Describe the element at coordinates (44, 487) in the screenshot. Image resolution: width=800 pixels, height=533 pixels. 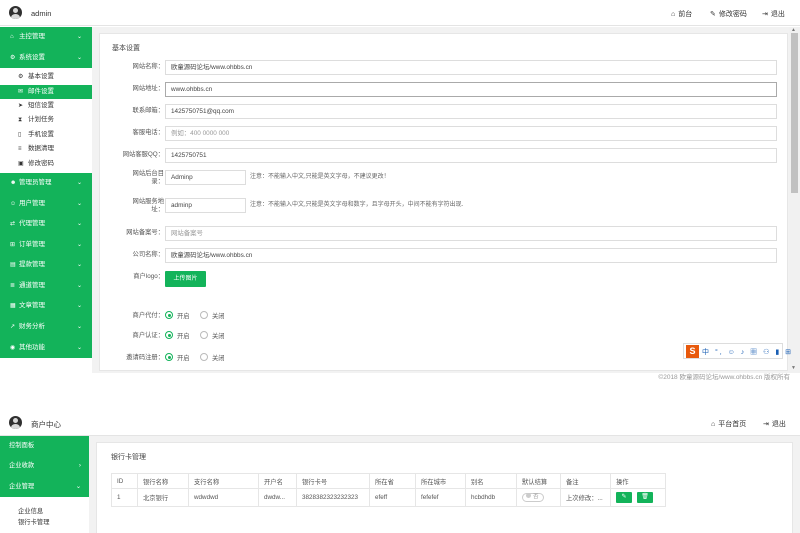
I see `nav-enterprise-management: 企业管理 ⌄` at that location.